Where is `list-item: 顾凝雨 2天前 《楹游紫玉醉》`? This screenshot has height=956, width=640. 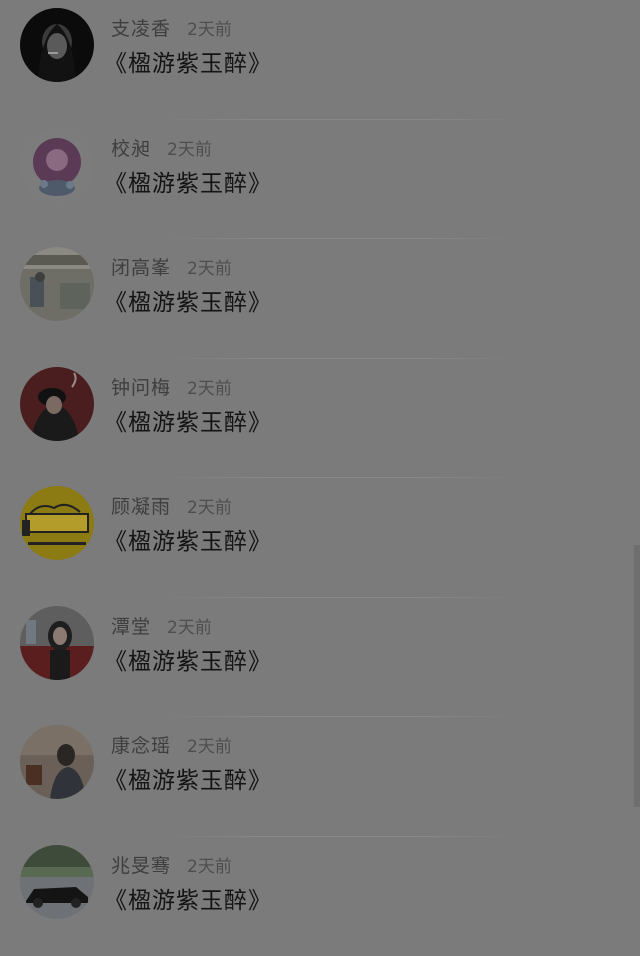
list-item: 顾凝雨 2天前 《楹游紫玉醉》 is located at coordinates (320, 538).